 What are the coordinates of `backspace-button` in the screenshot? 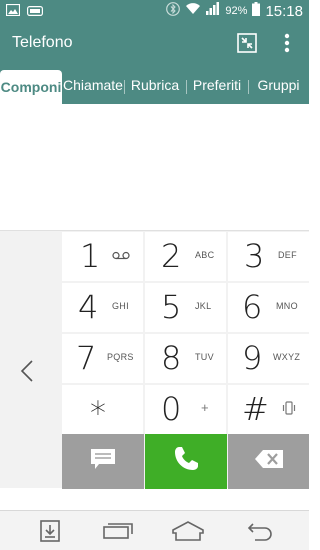 It's located at (268, 461).